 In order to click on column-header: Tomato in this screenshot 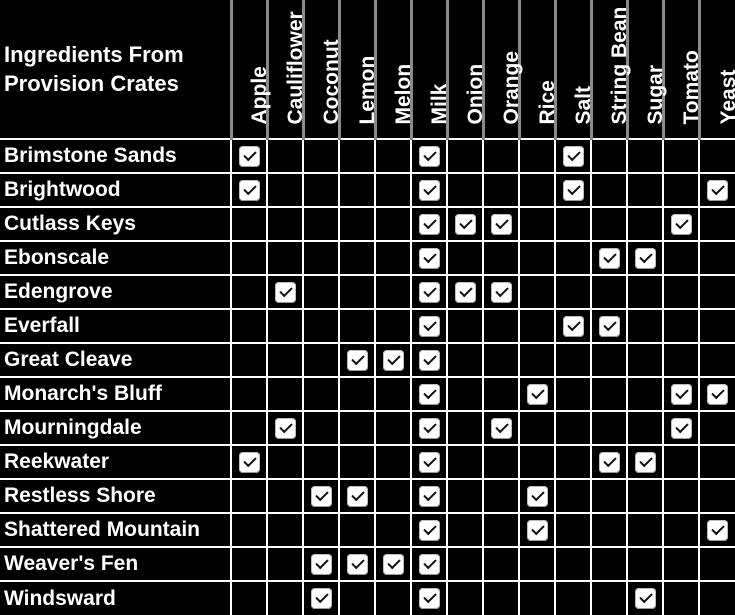, I will do `click(682, 70)`.